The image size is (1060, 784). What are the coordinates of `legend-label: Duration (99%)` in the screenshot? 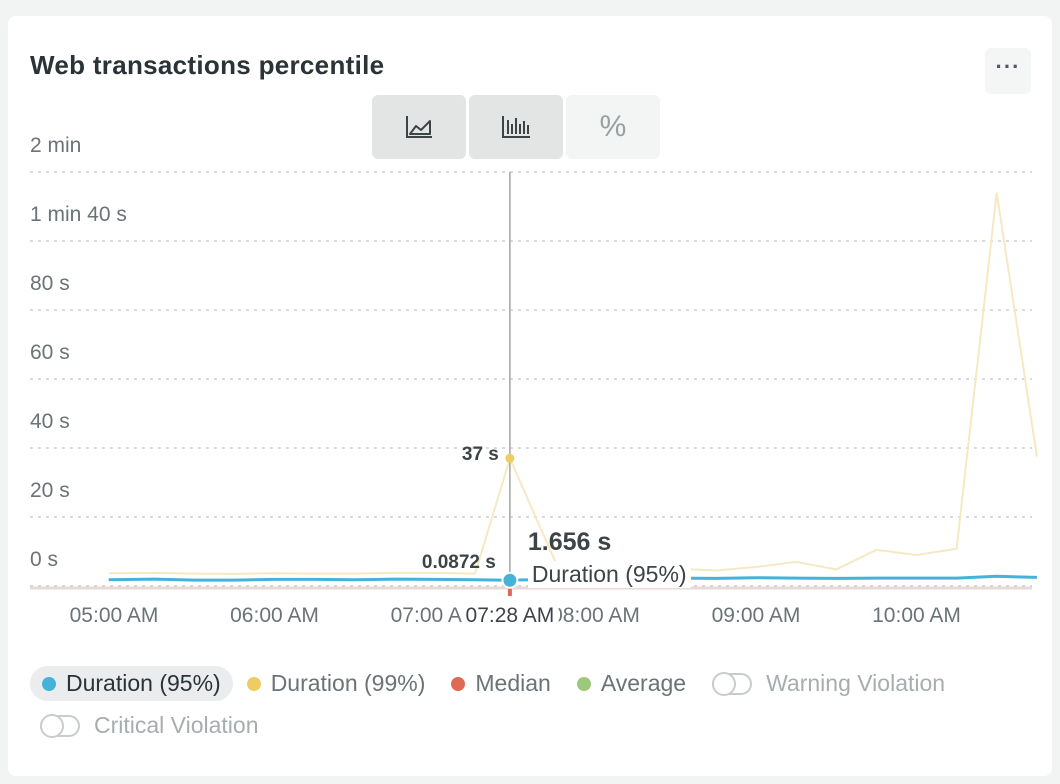 It's located at (348, 683).